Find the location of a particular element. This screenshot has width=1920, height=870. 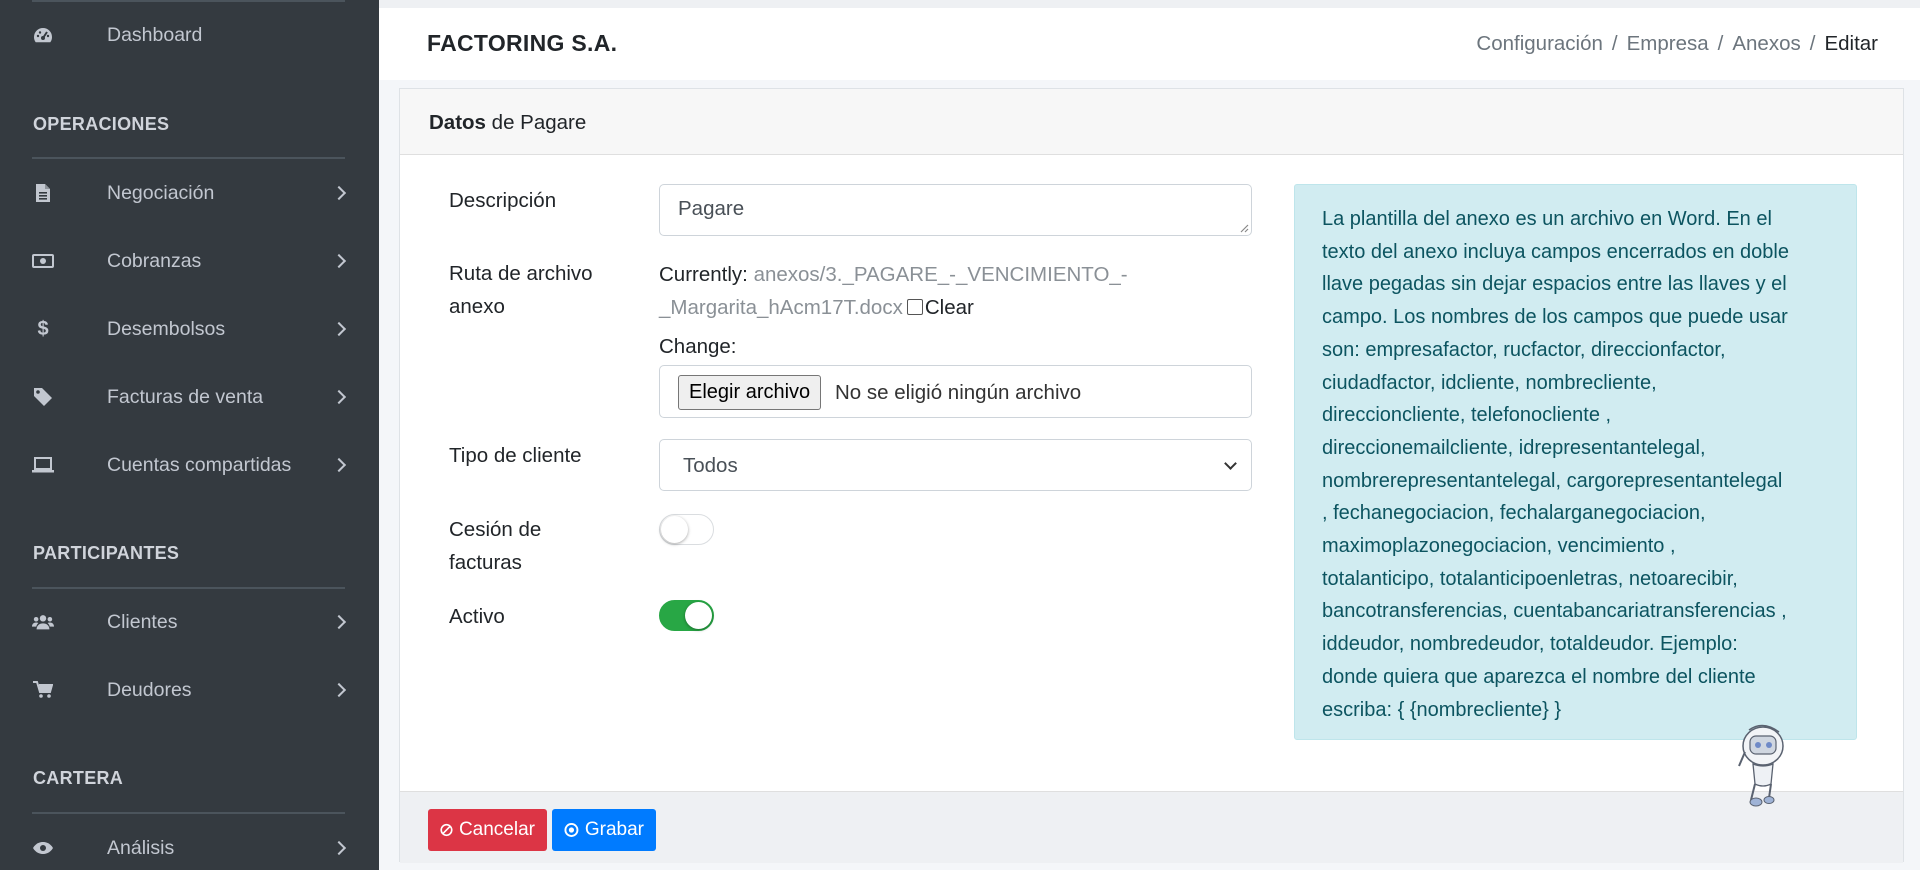

resize-handle-icon is located at coordinates (1244, 228).